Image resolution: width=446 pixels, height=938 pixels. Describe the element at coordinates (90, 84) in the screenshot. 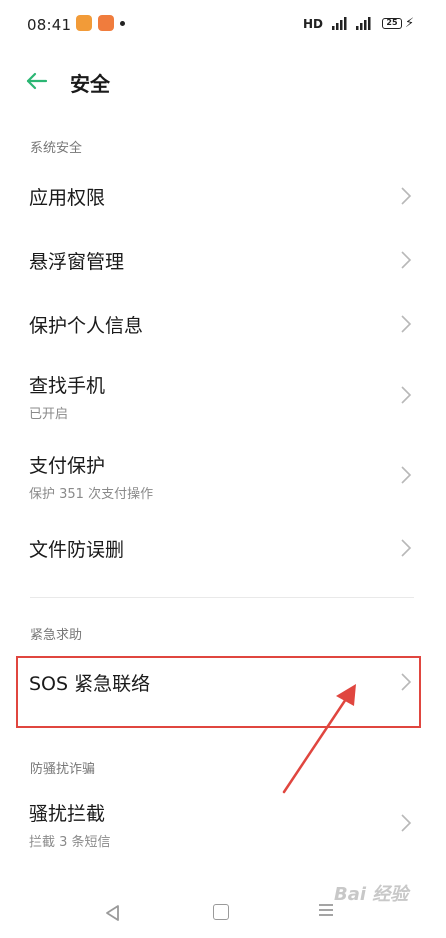

I see `page-title: 安全` at that location.